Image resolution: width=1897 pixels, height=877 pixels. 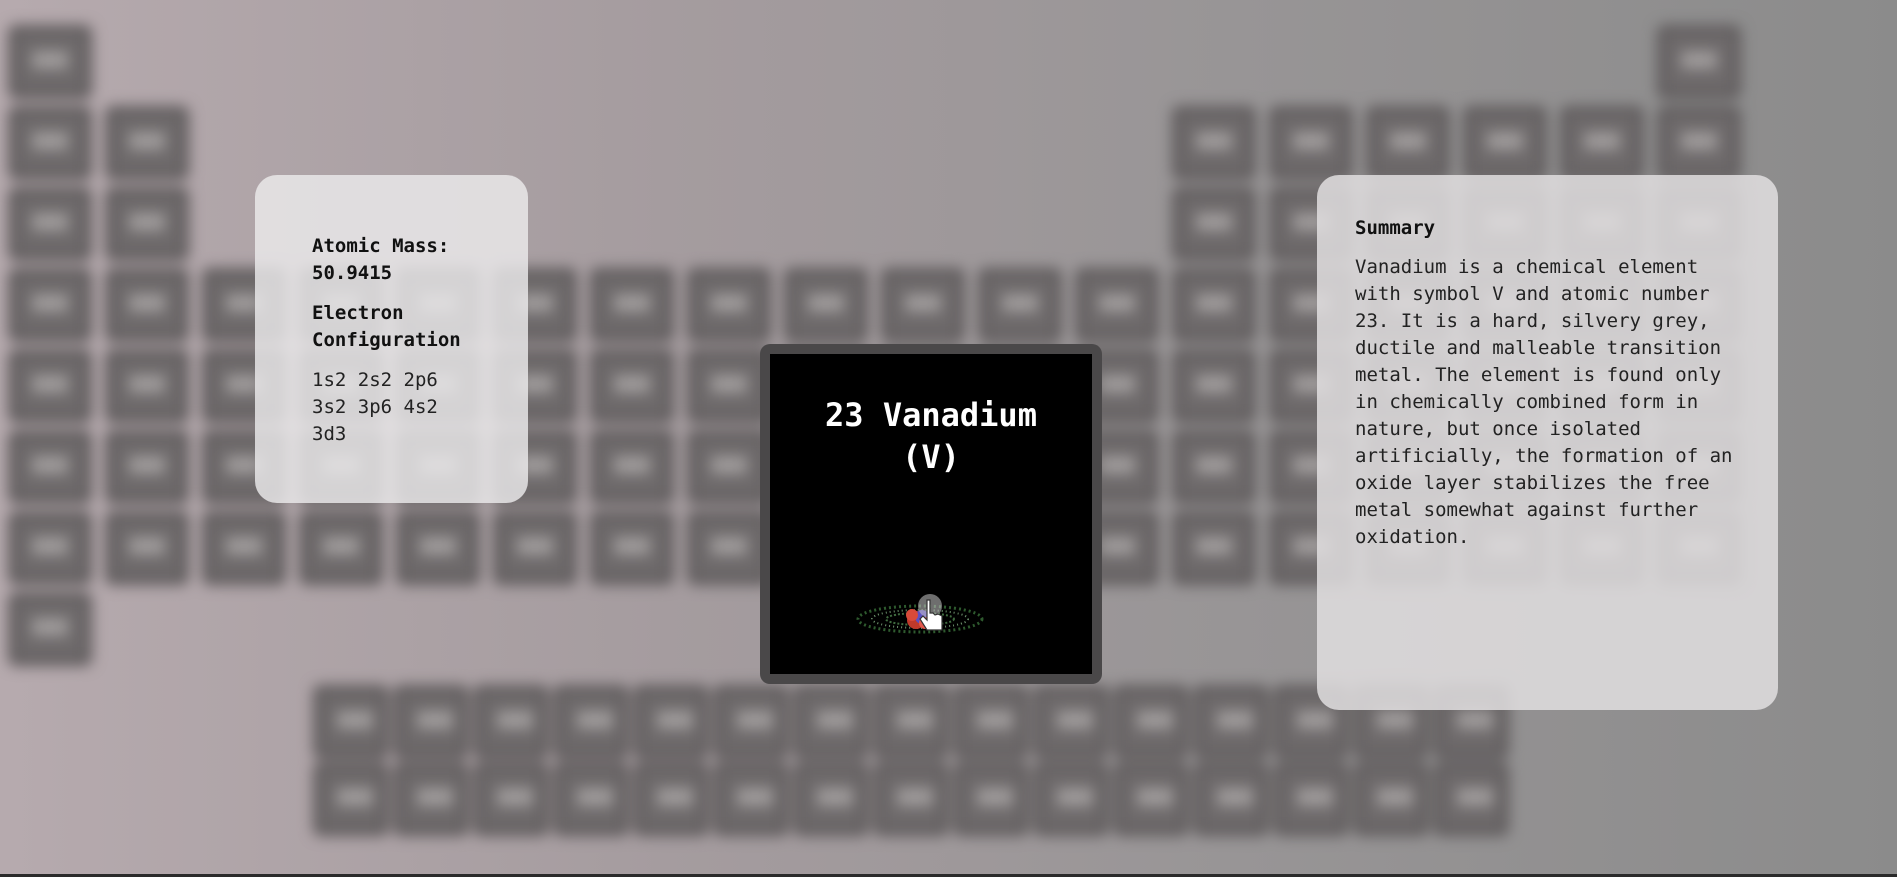 What do you see at coordinates (931, 436) in the screenshot?
I see `element-title: 23 Vanadium (V)` at bounding box center [931, 436].